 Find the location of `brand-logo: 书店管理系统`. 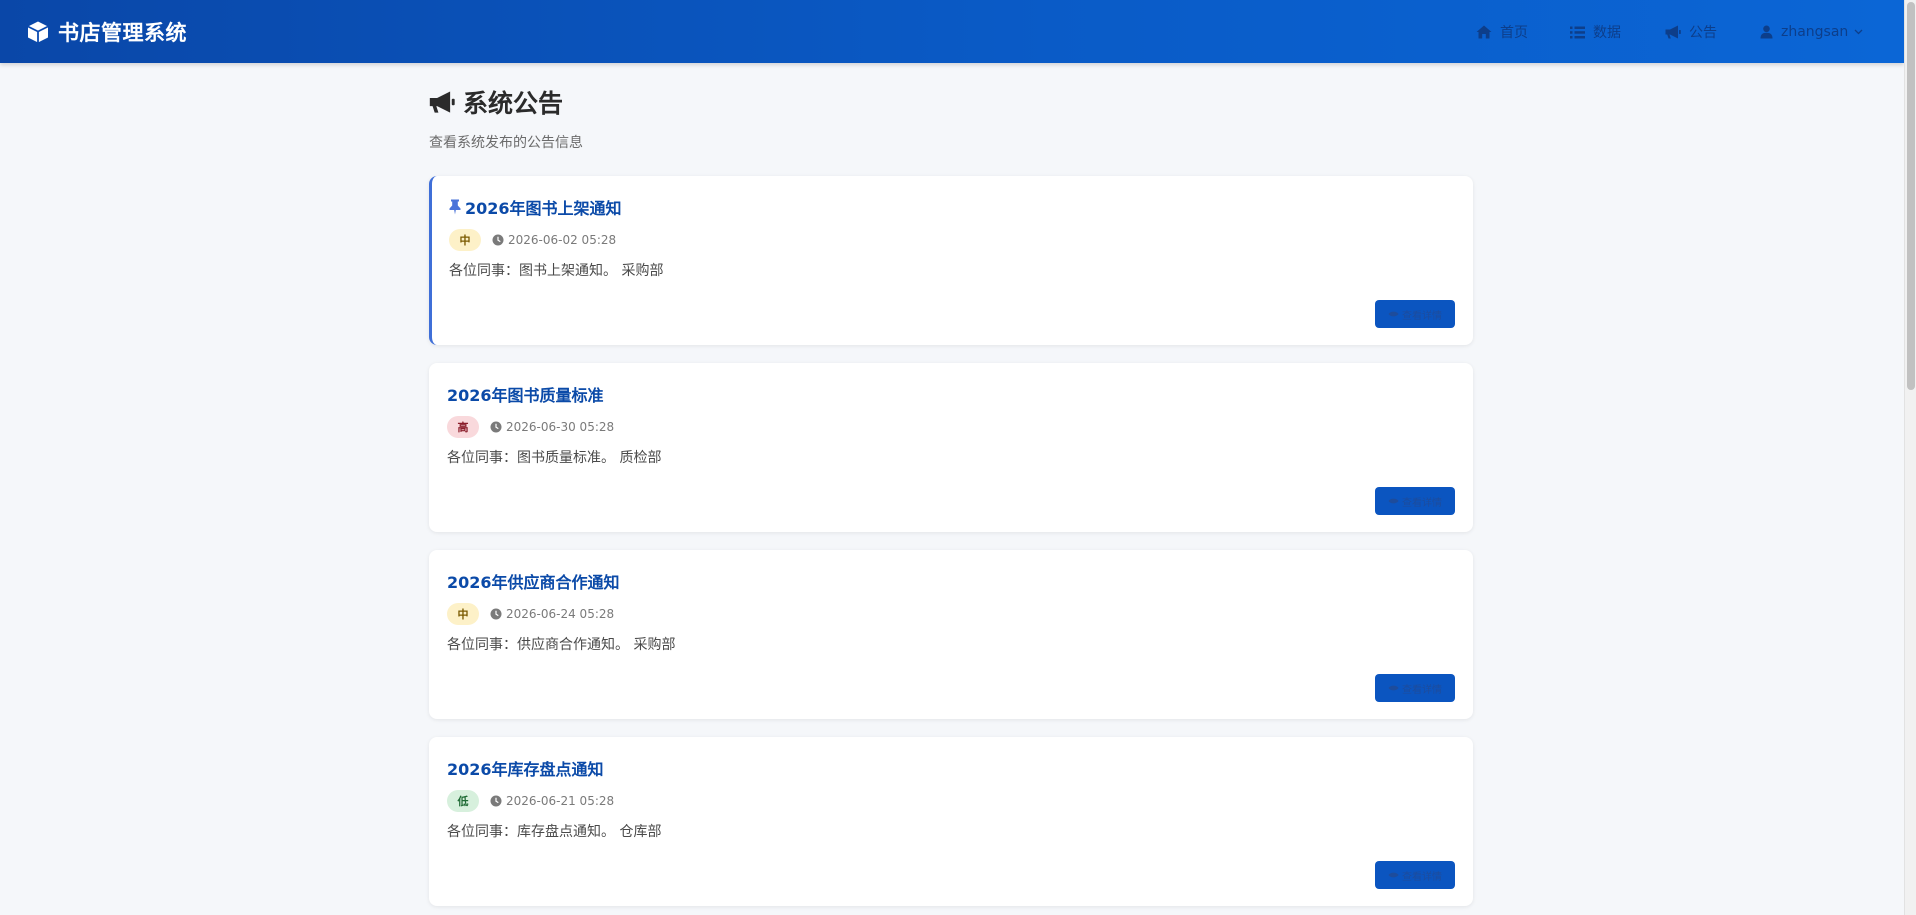

brand-logo: 书店管理系统 is located at coordinates (106, 32).